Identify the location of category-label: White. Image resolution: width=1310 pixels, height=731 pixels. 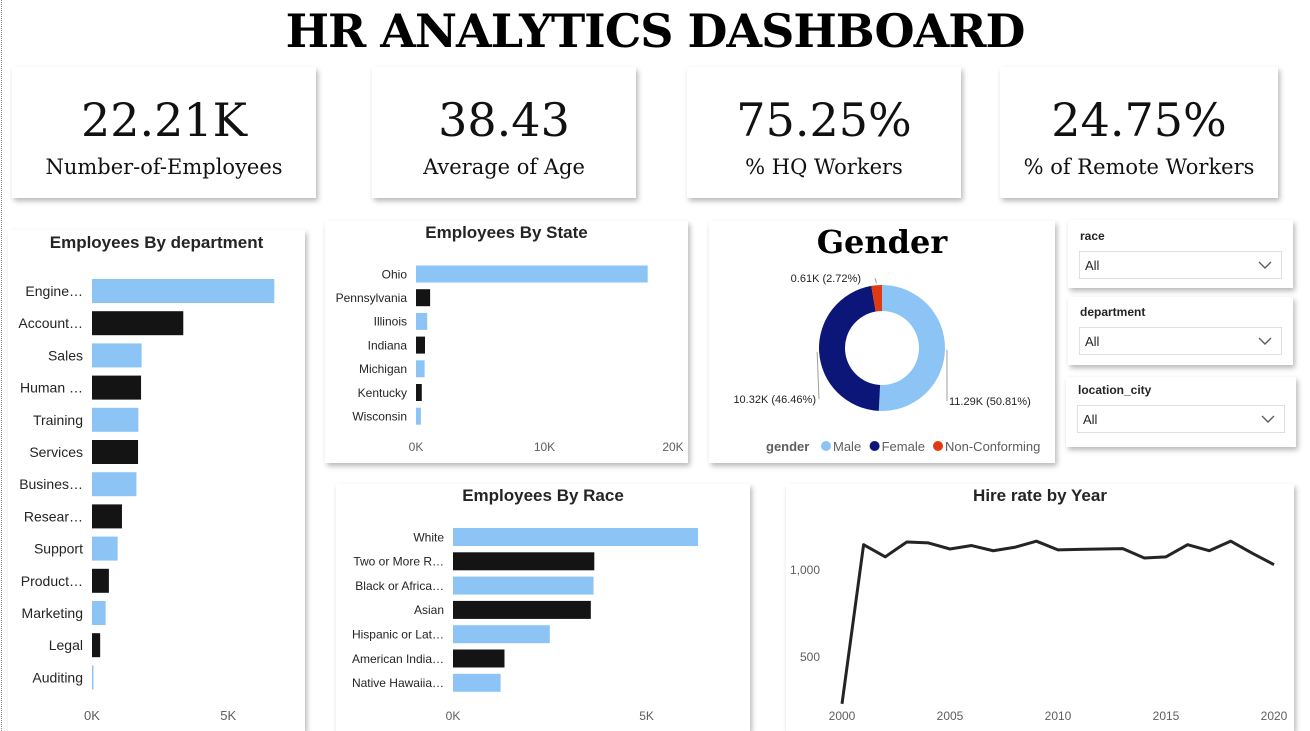
(428, 537).